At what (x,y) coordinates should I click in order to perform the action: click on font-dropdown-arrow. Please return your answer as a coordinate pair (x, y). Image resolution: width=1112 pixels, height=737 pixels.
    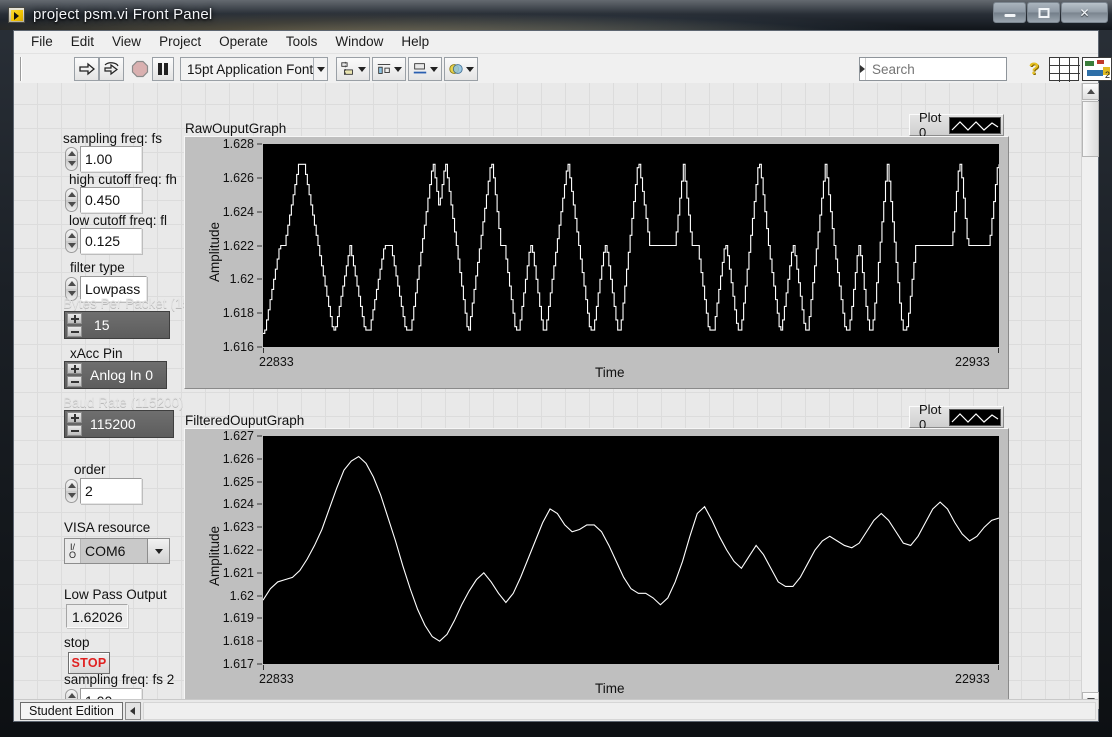
    Looking at the image, I should click on (320, 69).